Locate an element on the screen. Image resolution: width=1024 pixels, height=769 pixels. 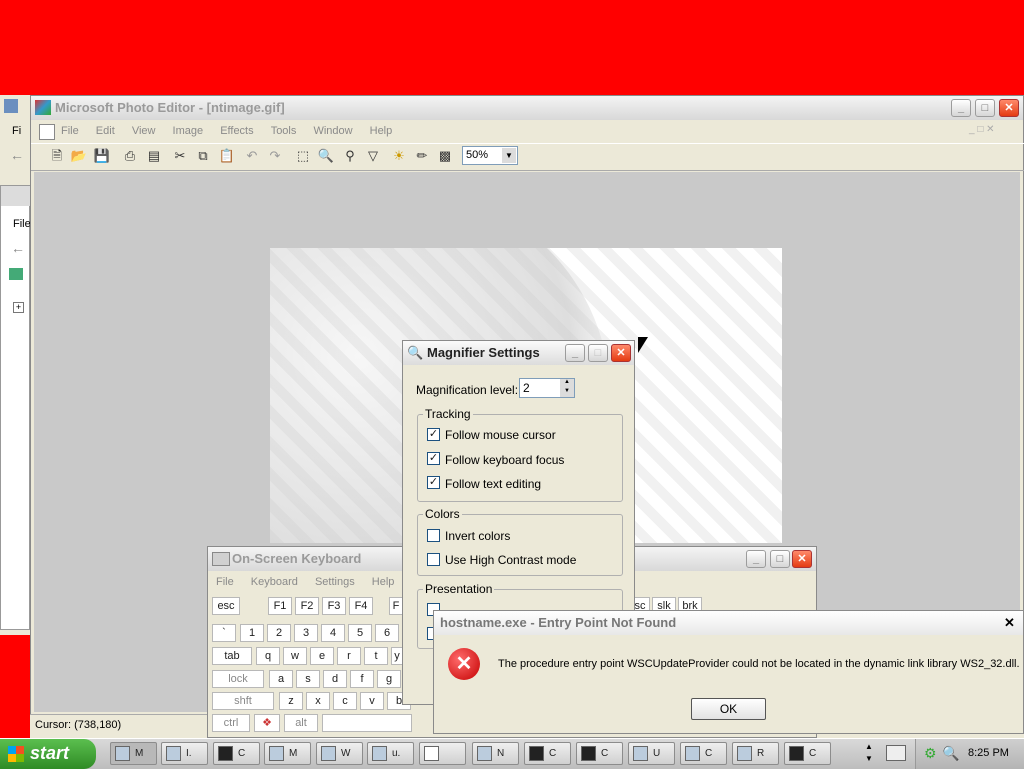
spinner-down-icon: ▼ is located at coordinates (567, 392).